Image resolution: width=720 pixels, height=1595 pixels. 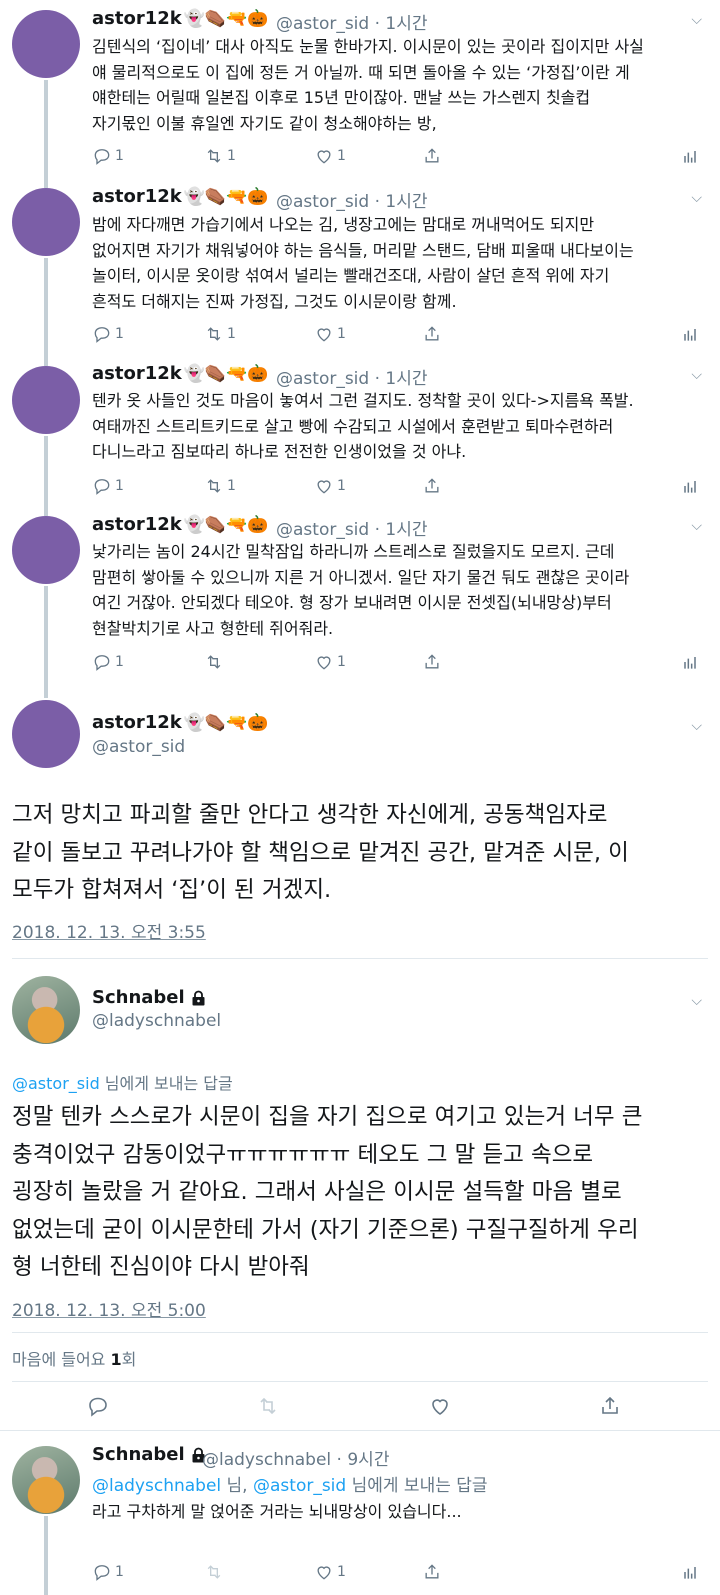 I want to click on retweet-count: 1, so click(x=231, y=156).